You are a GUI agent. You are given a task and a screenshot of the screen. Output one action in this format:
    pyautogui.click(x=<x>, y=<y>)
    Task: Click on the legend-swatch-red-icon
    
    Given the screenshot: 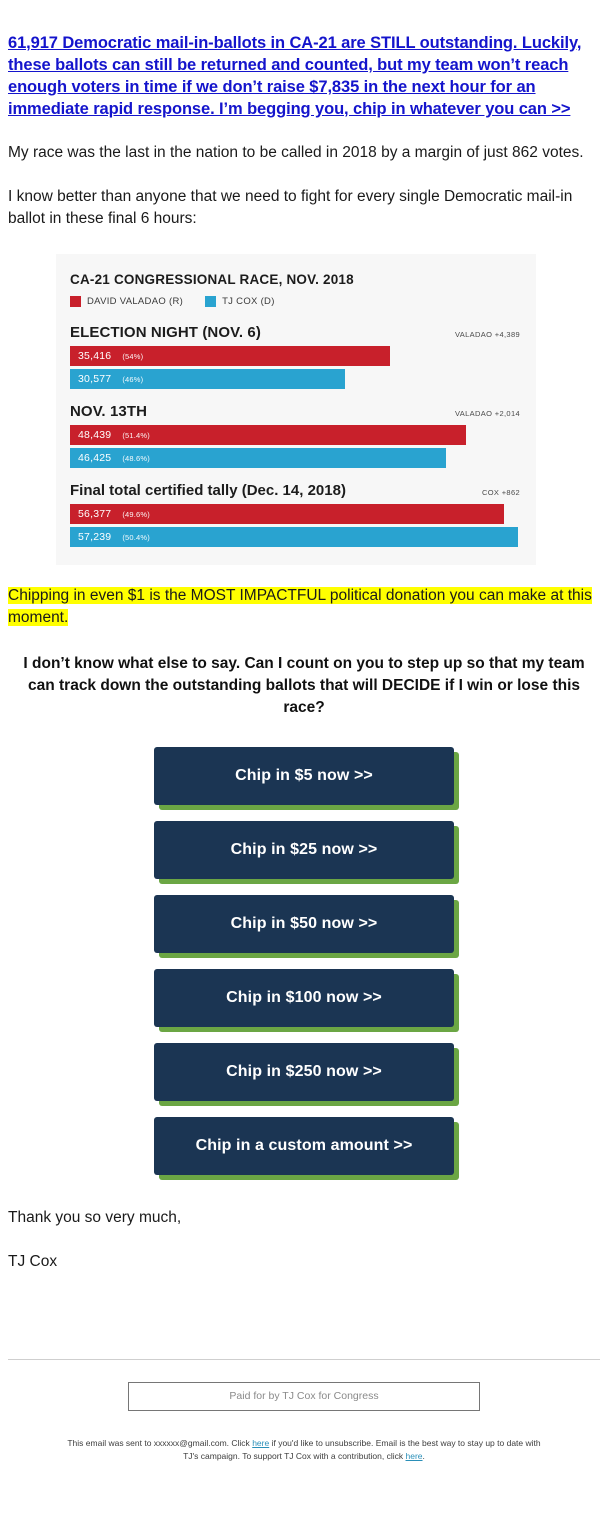 What is the action you would take?
    pyautogui.click(x=75, y=301)
    